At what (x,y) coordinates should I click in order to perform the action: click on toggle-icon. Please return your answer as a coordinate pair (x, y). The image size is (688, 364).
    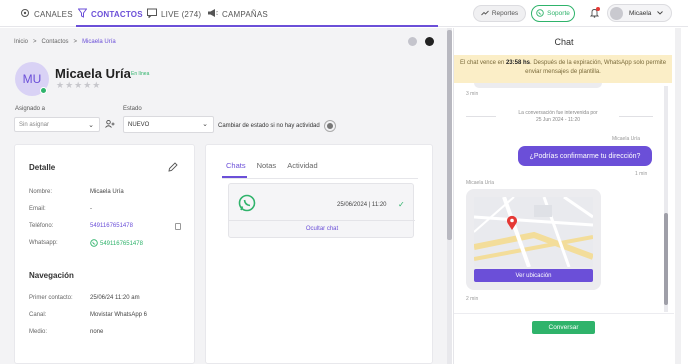
    Looking at the image, I should click on (329, 126).